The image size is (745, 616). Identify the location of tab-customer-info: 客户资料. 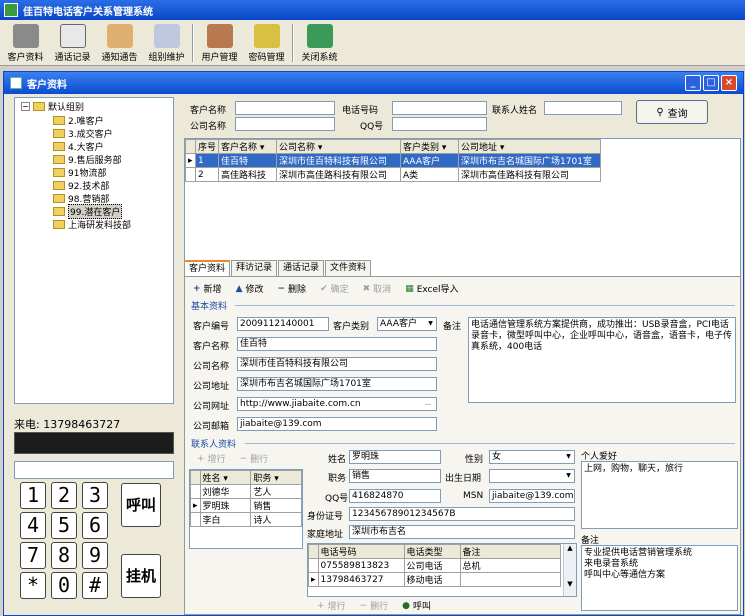
(207, 268).